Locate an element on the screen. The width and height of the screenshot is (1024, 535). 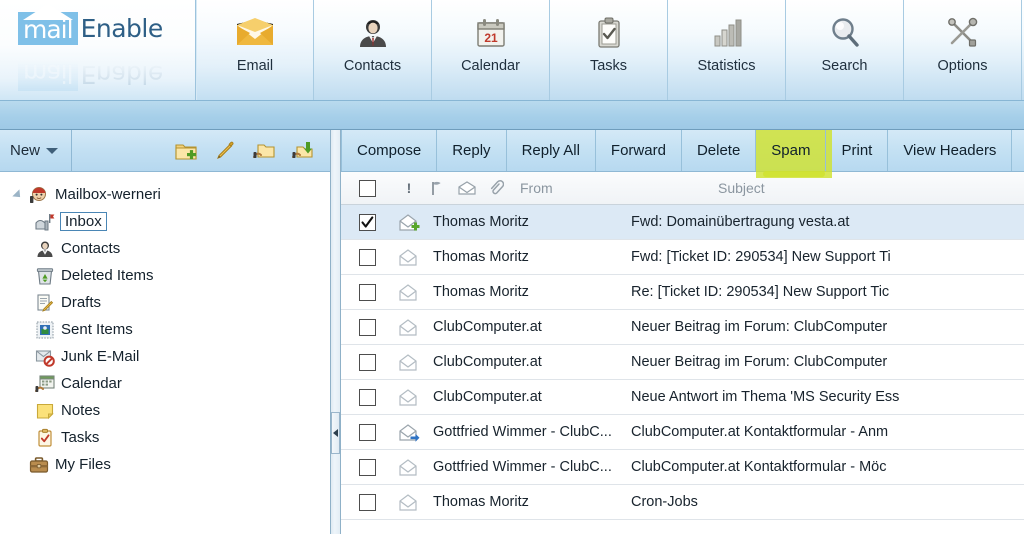
sent-stamp-icon is located at coordinates (45, 329).